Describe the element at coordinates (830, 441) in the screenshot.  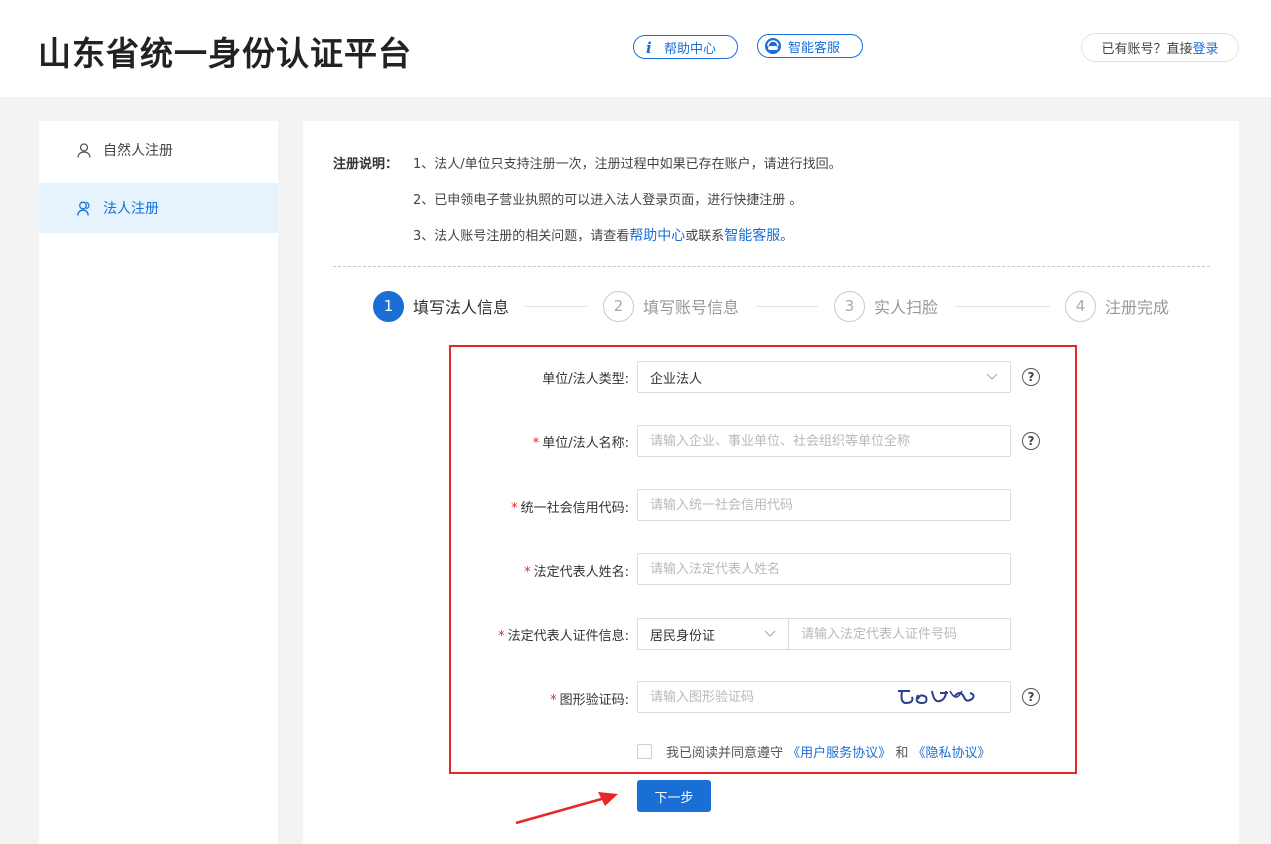
I see `legal-name-input` at that location.